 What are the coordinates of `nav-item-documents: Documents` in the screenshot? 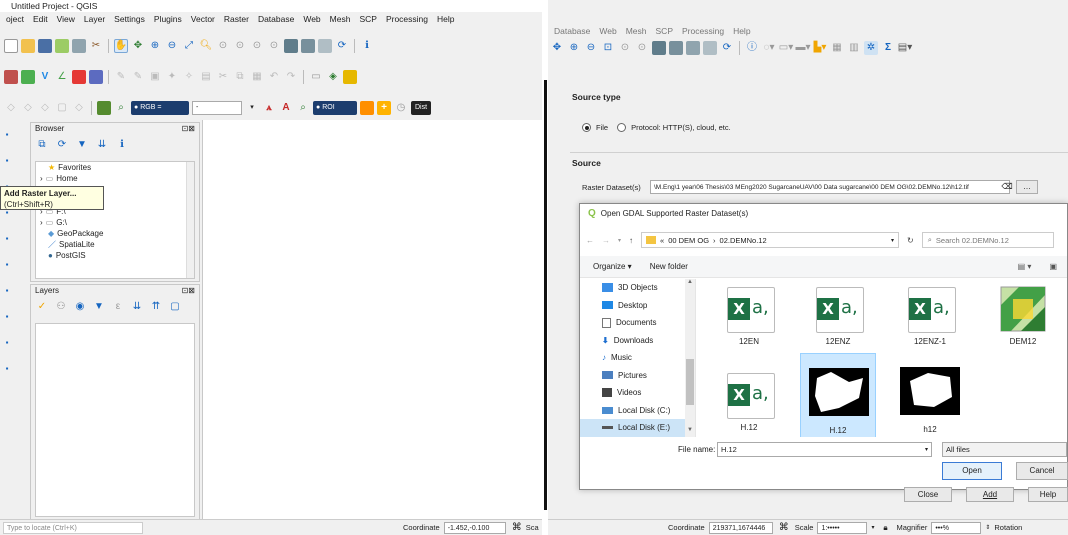 It's located at (637, 323).